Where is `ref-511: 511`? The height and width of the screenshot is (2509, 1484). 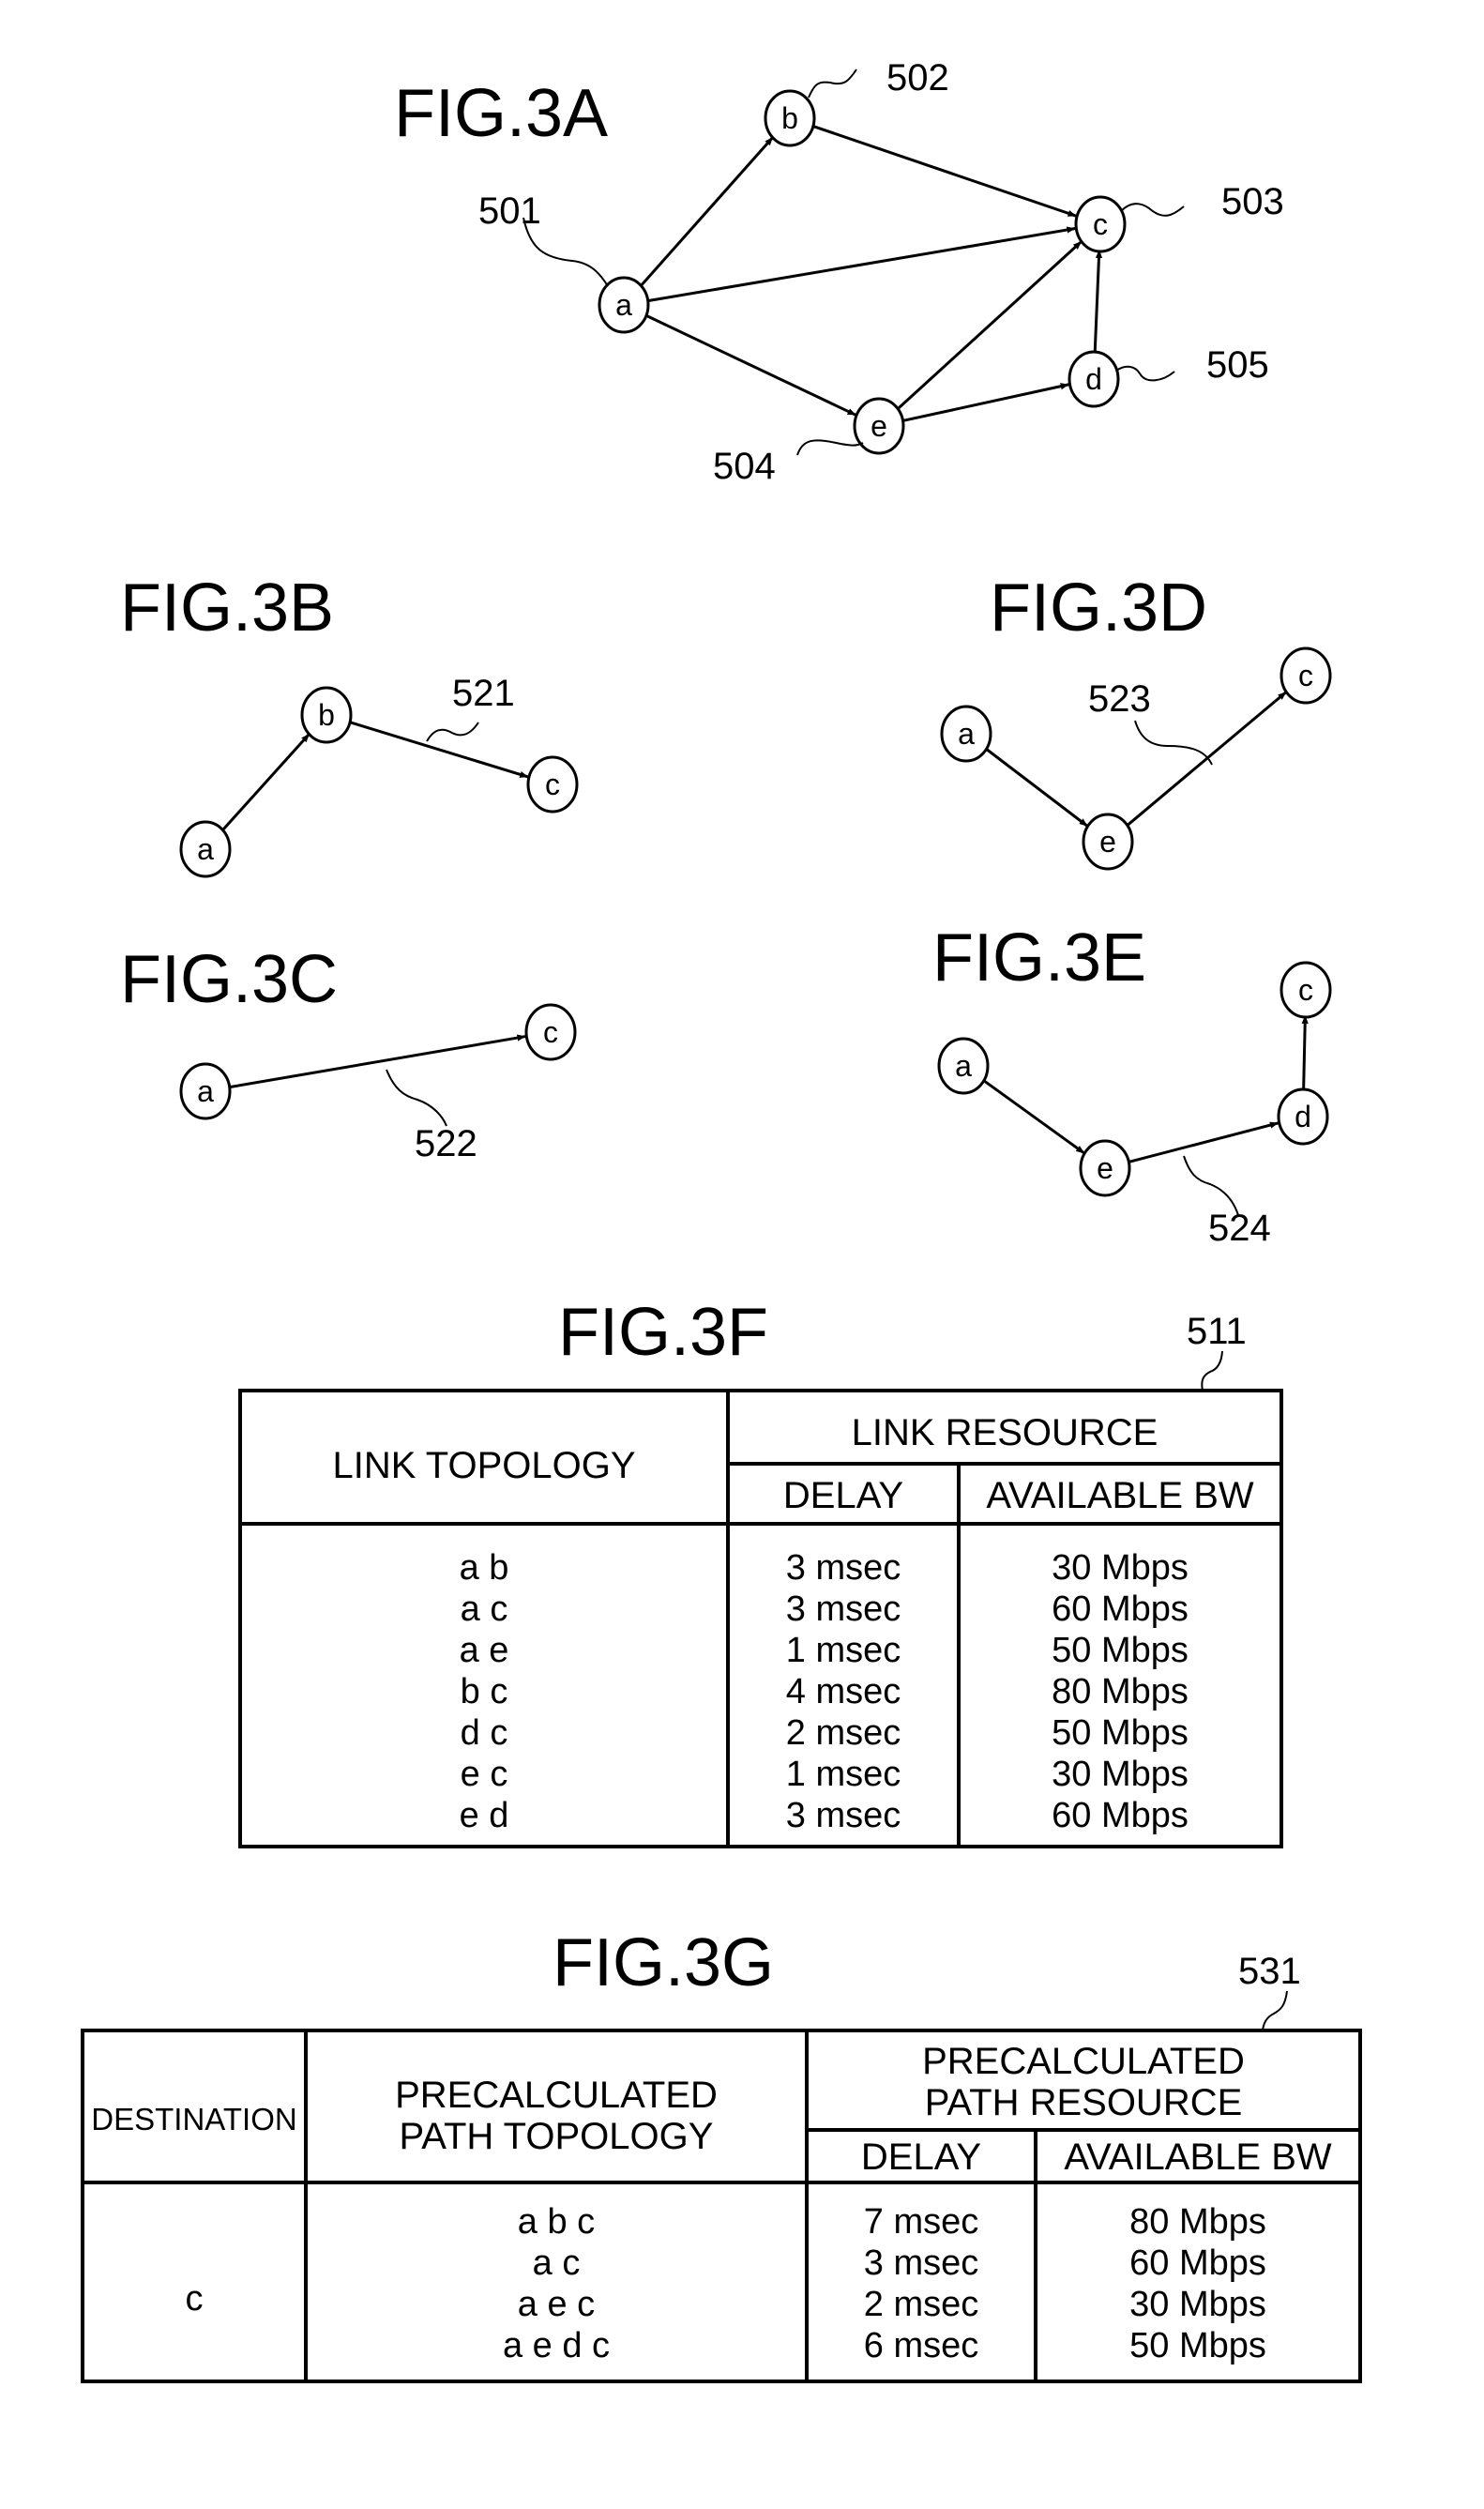 ref-511: 511 is located at coordinates (1217, 1331).